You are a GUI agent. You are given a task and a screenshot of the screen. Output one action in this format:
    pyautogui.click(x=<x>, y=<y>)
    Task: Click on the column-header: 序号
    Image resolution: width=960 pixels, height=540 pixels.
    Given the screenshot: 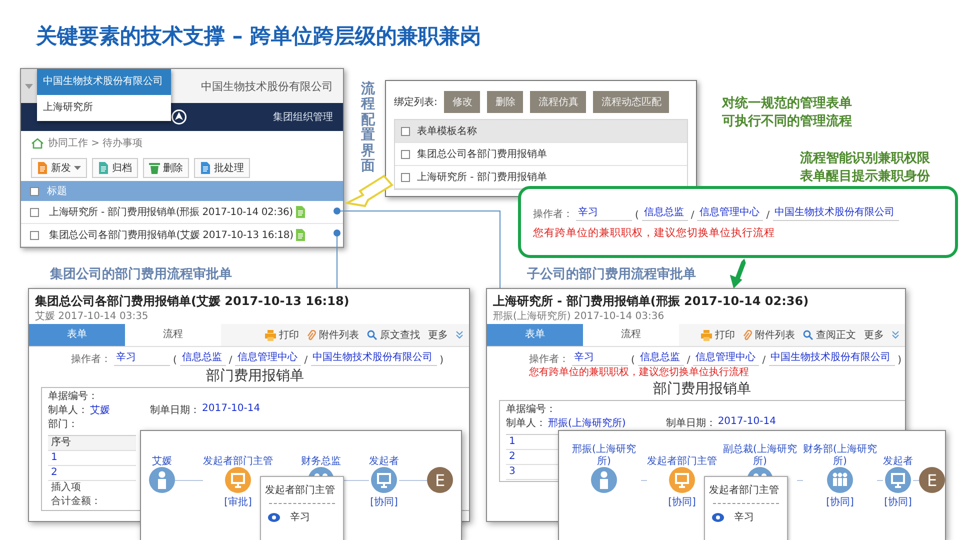 What is the action you would take?
    pyautogui.click(x=92, y=443)
    